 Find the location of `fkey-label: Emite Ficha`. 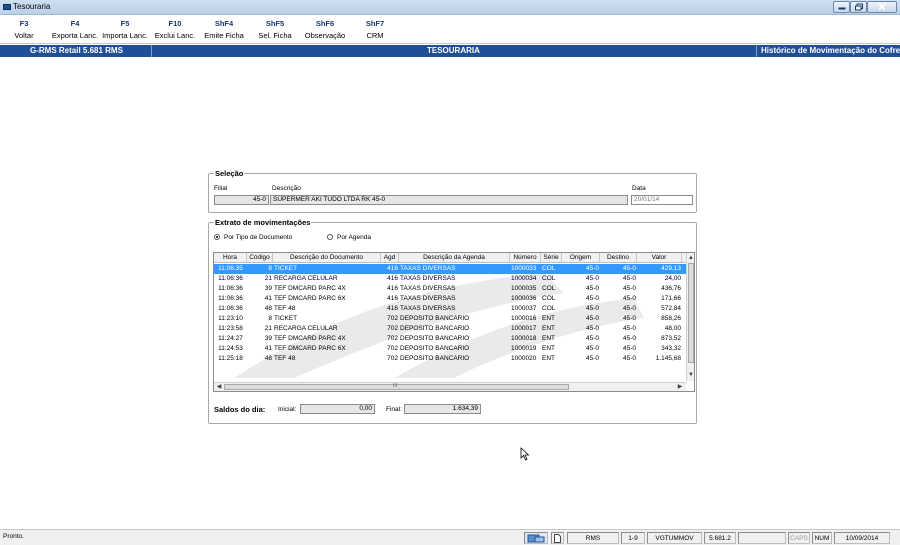

fkey-label: Emite Ficha is located at coordinates (224, 35).